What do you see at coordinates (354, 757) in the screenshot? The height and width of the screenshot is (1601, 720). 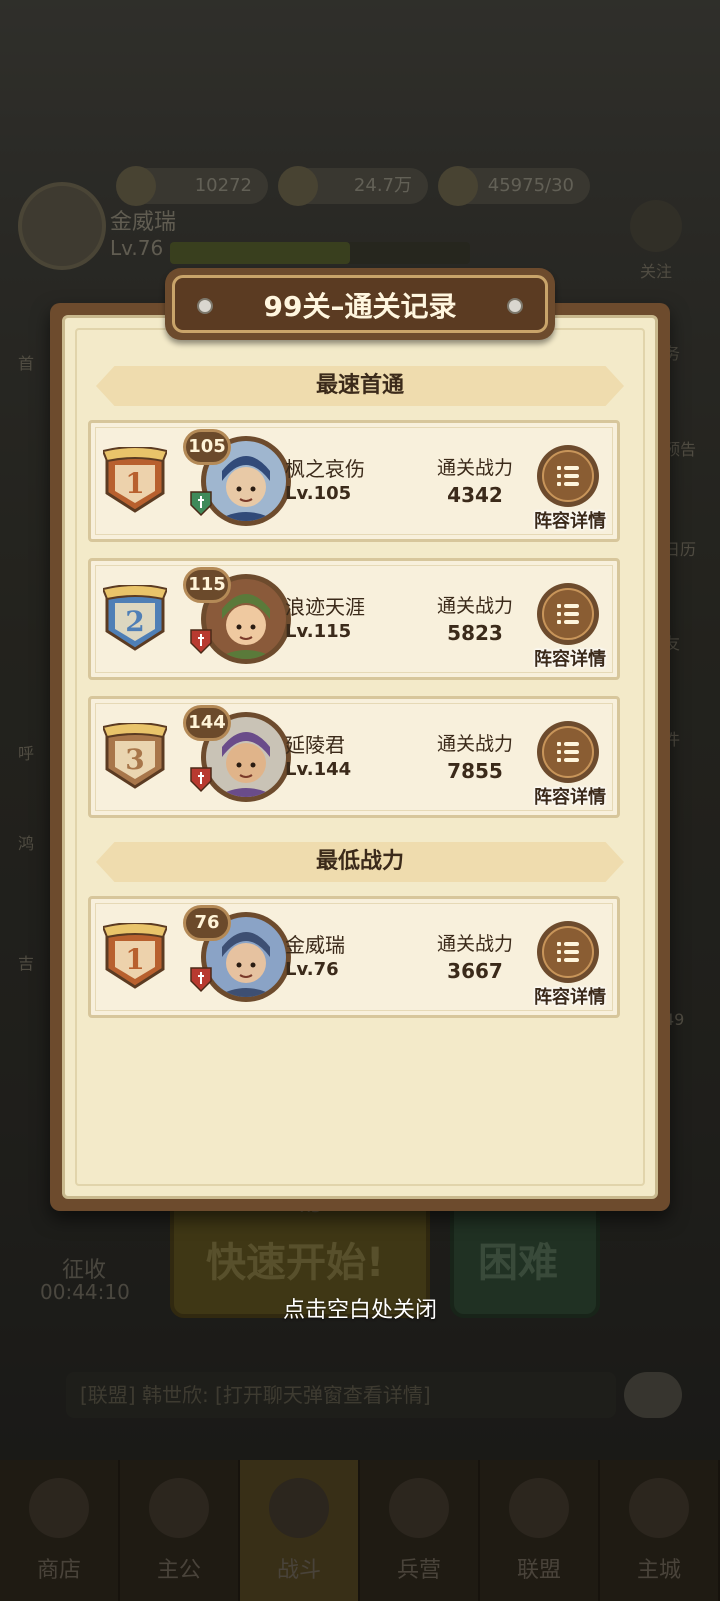 I see `record-card: 3 144 延陵君 Lv.144 通关战力 7855 阵容详情` at bounding box center [354, 757].